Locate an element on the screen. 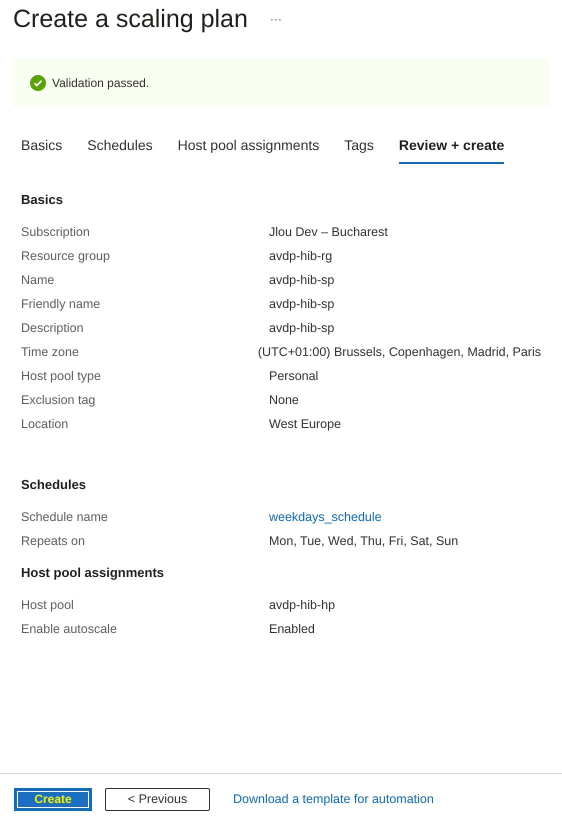 Image resolution: width=562 pixels, height=824 pixels. field-value: Personal is located at coordinates (293, 377).